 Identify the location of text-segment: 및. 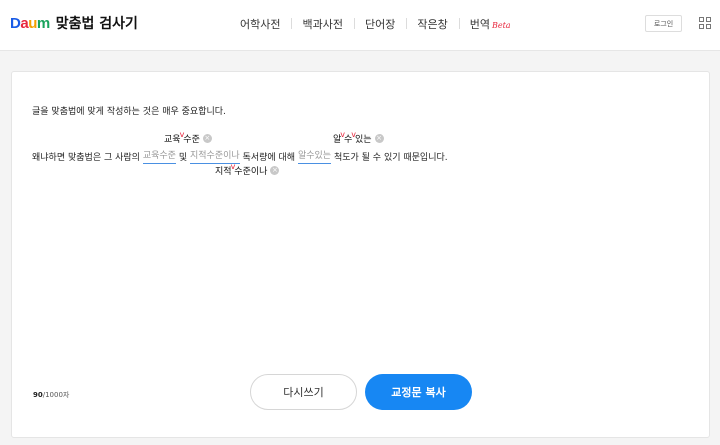
(183, 157).